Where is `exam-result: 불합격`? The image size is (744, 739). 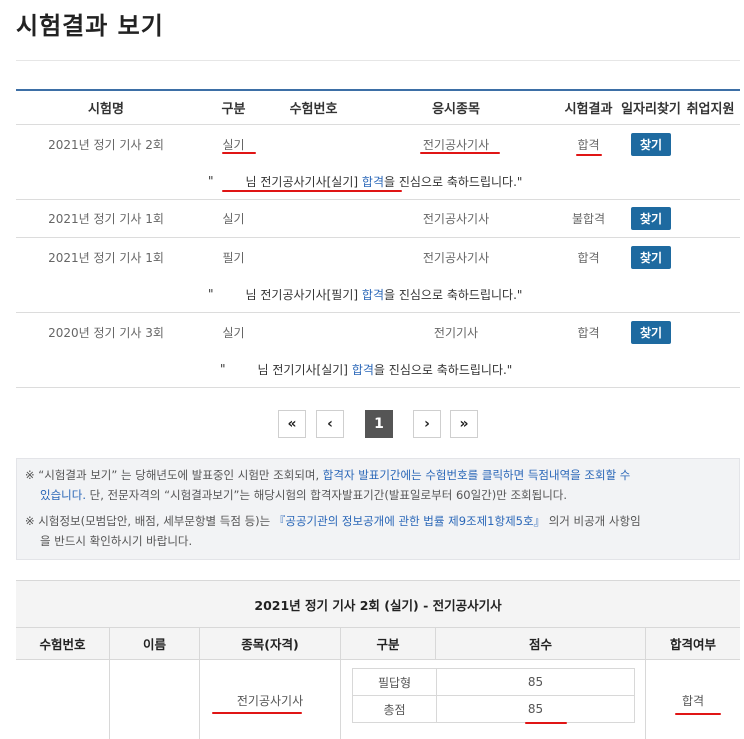 exam-result: 불합격 is located at coordinates (588, 219).